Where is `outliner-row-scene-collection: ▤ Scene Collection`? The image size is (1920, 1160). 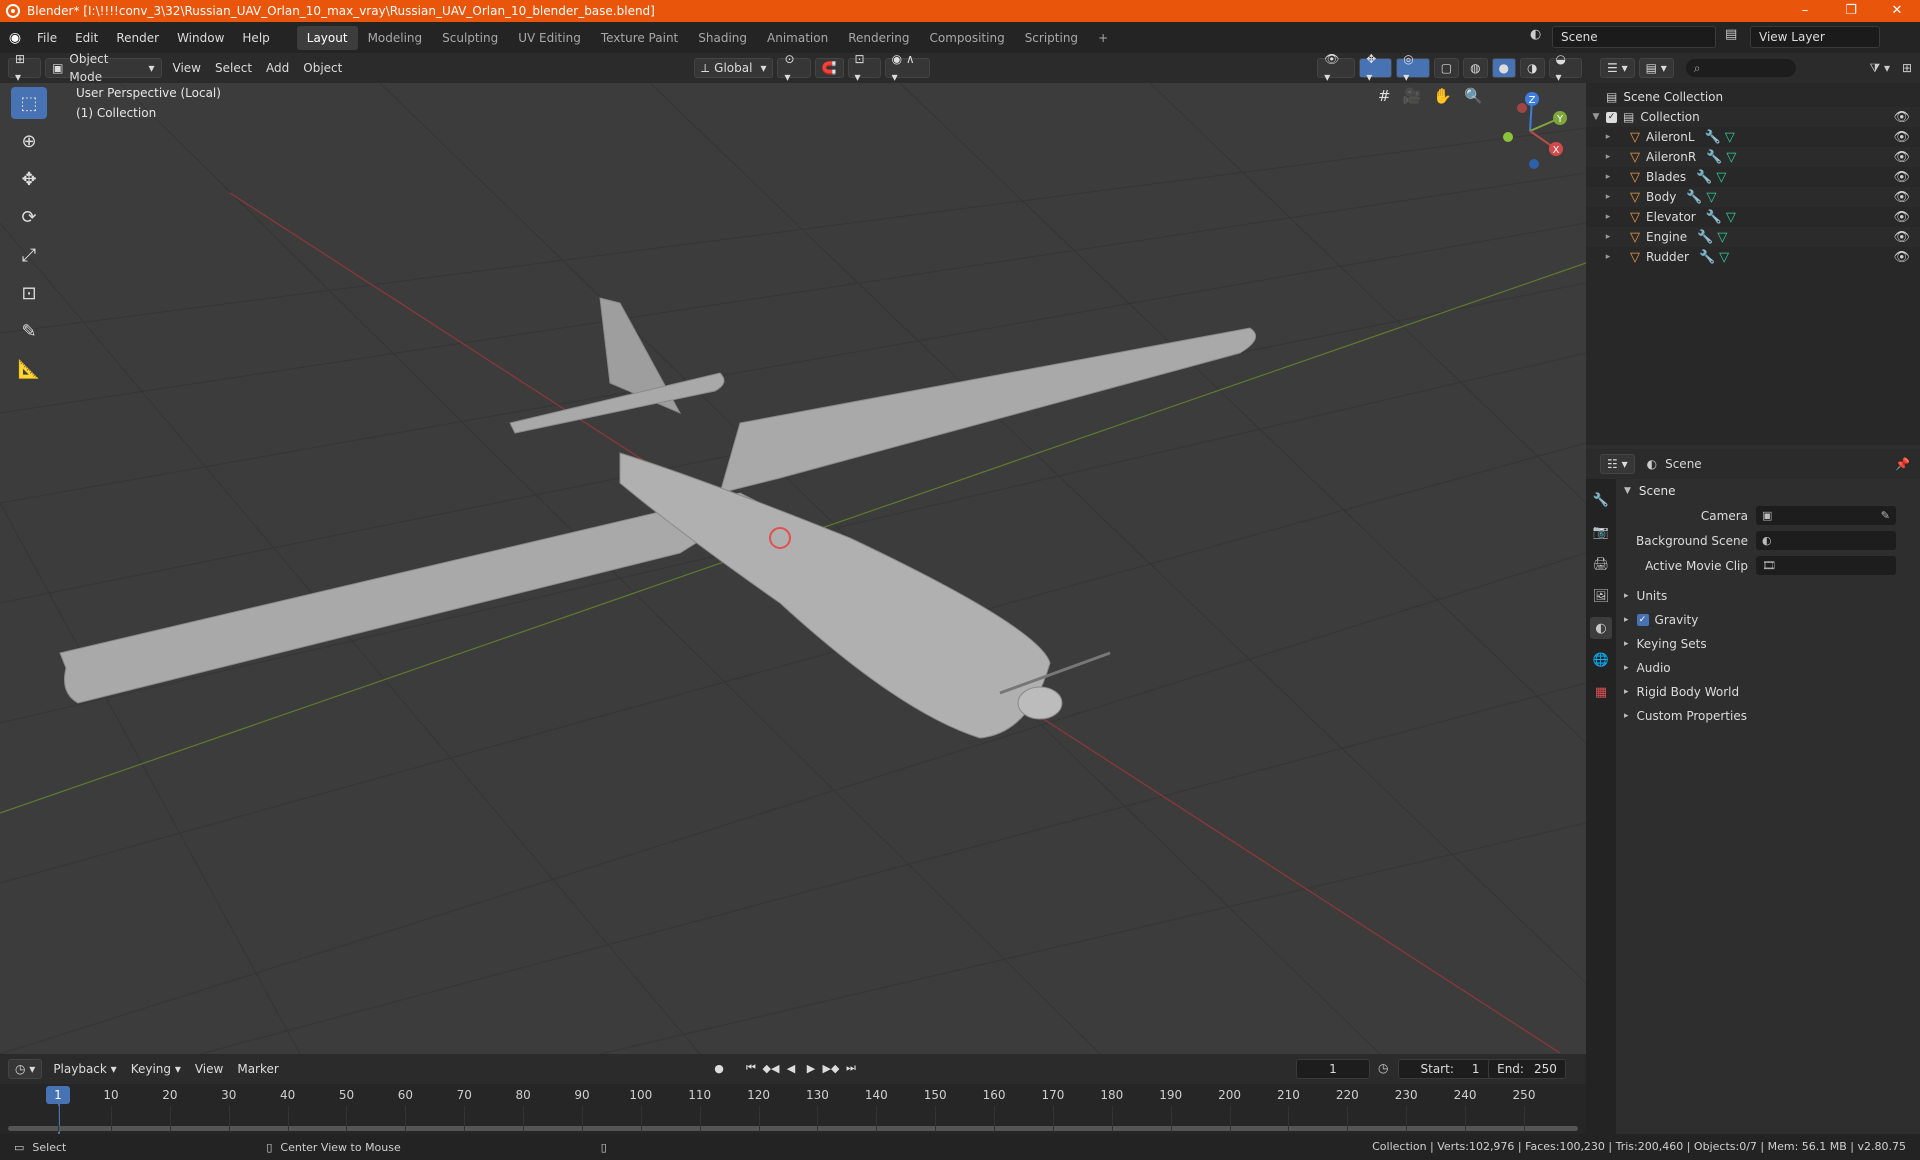 outliner-row-scene-collection: ▤ Scene Collection is located at coordinates (1753, 97).